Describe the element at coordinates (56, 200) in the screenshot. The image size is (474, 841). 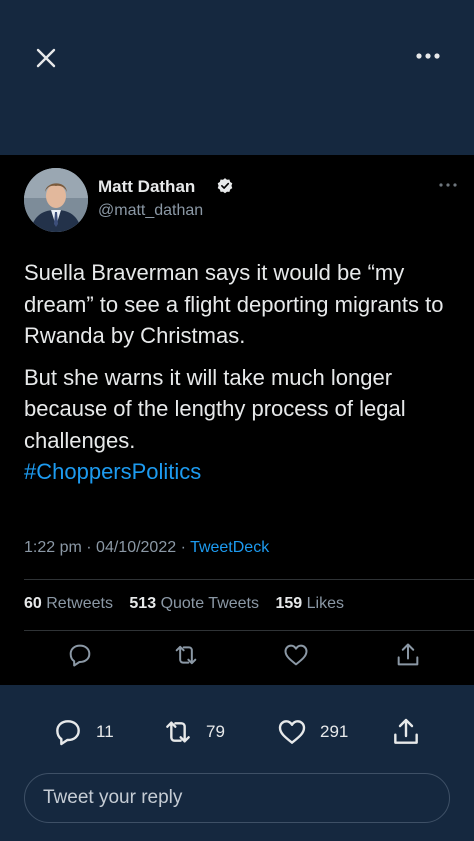
I see `avatar` at that location.